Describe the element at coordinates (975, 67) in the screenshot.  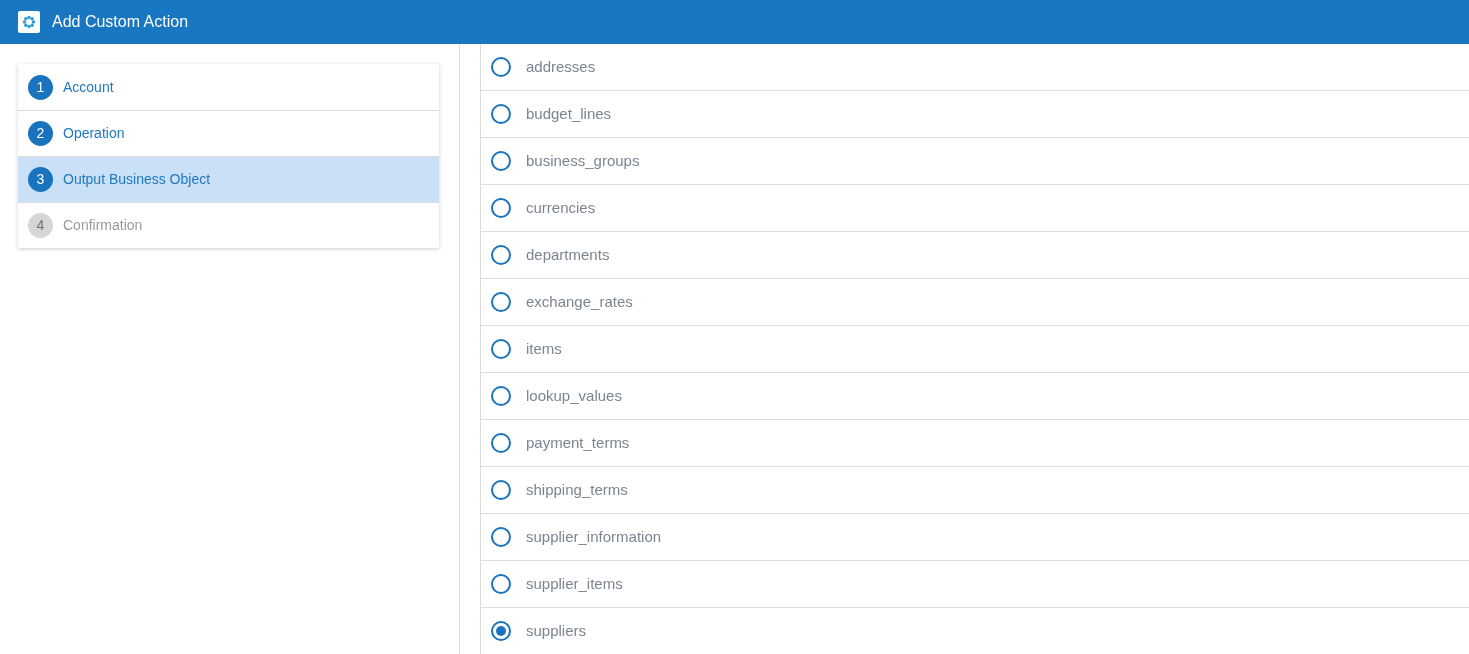
I see `object-option: addresses` at that location.